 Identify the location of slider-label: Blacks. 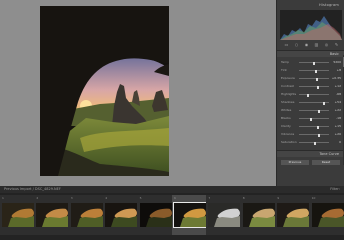
(286, 118).